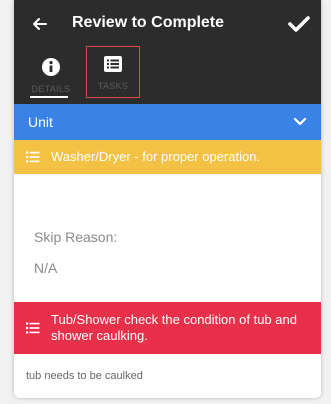 The image size is (331, 404). I want to click on page-title: Review to Complete, so click(148, 22).